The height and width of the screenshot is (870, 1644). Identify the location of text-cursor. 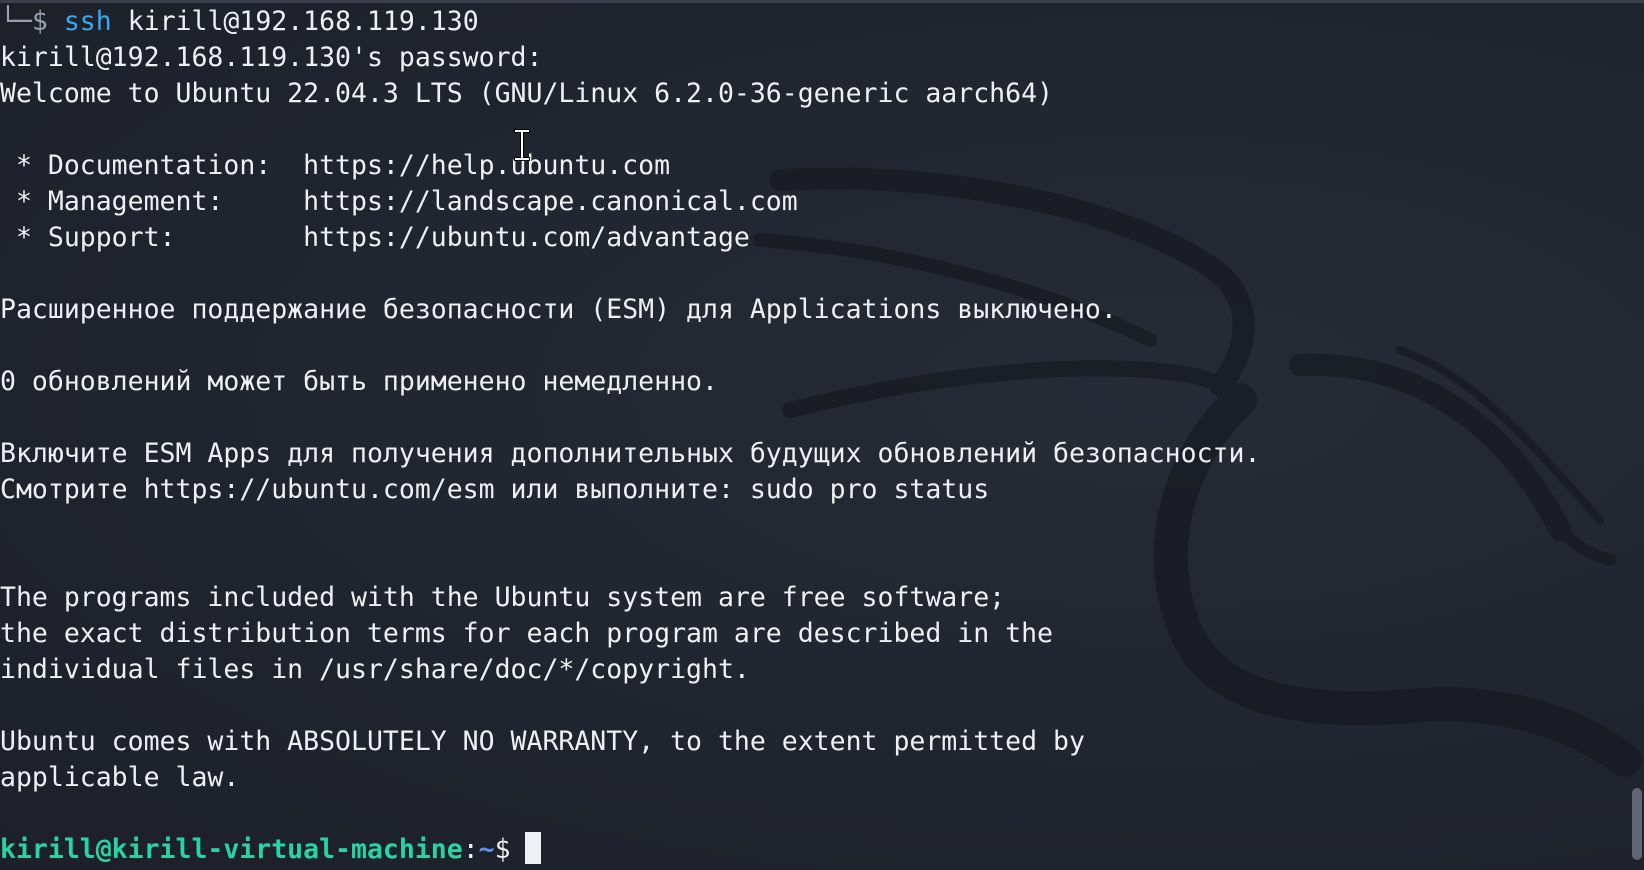
(532, 848).